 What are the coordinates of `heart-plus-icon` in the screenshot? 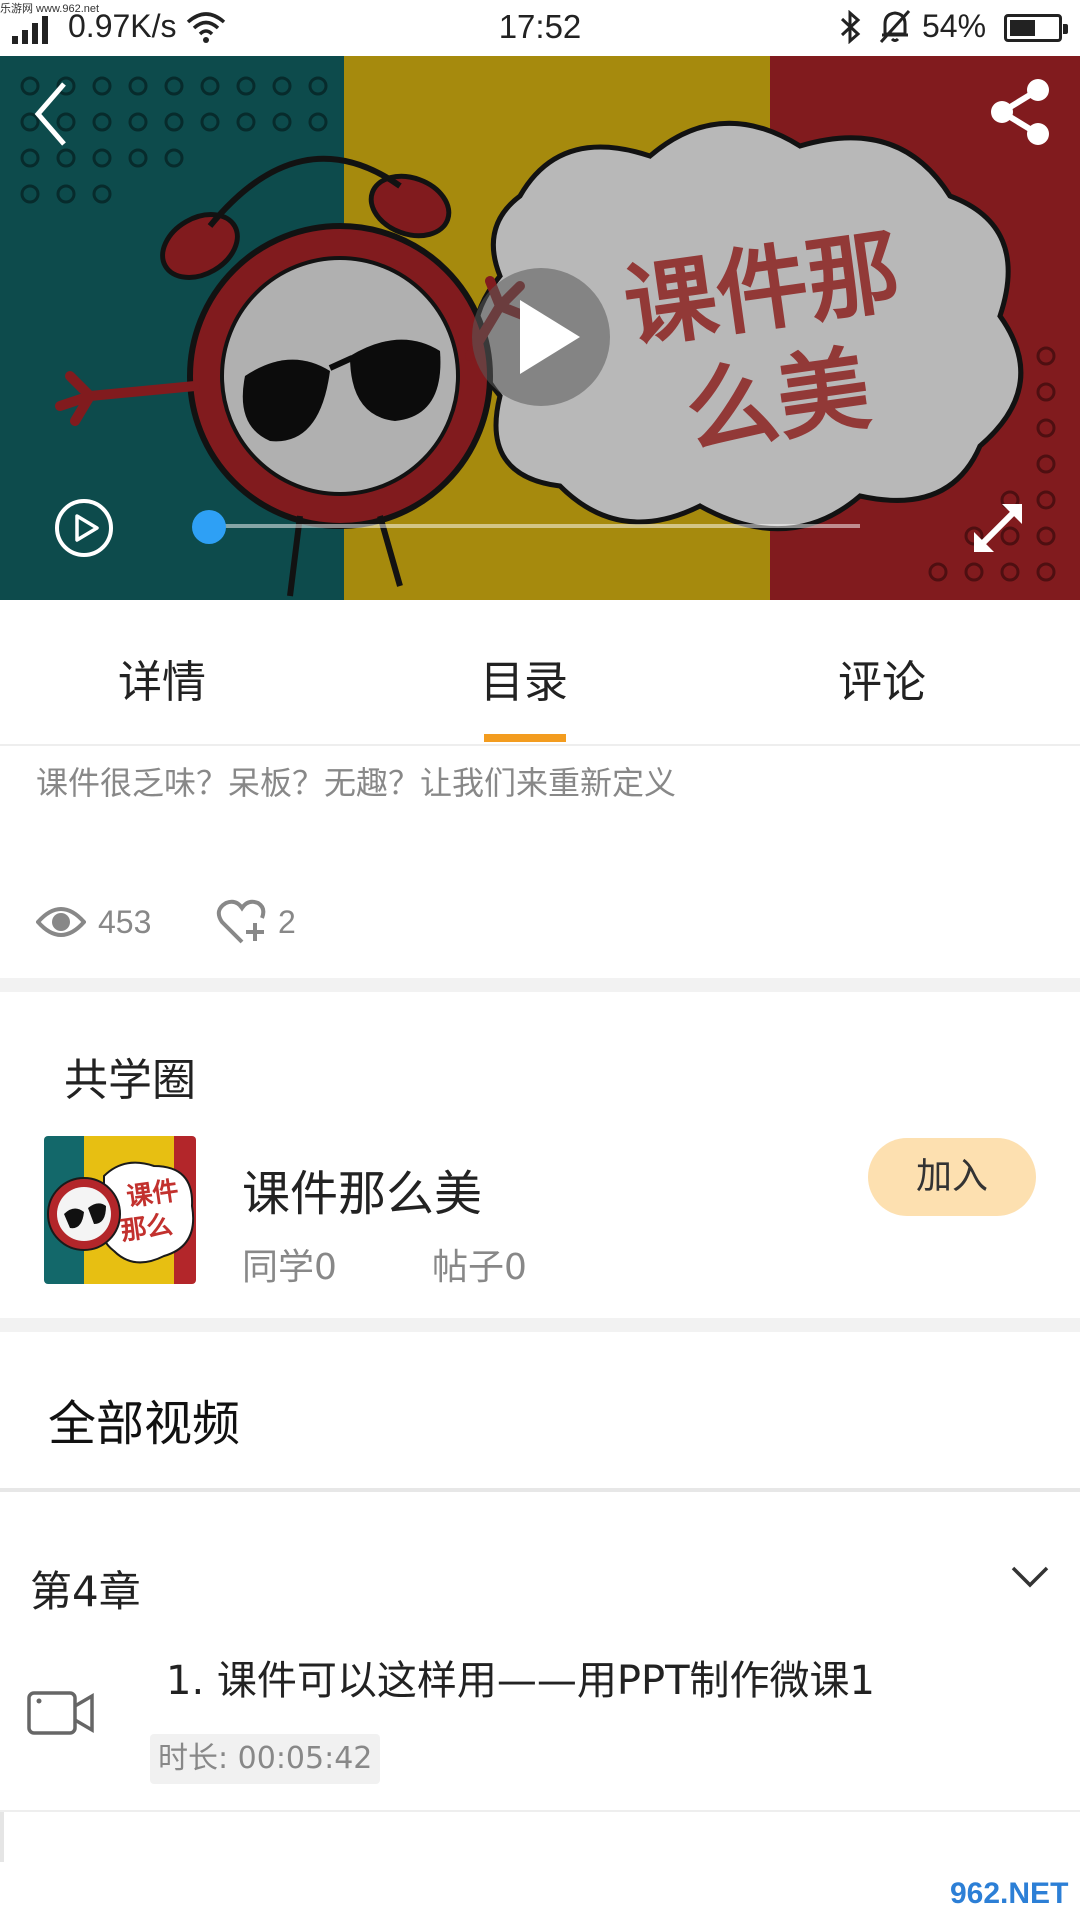 It's located at (242, 922).